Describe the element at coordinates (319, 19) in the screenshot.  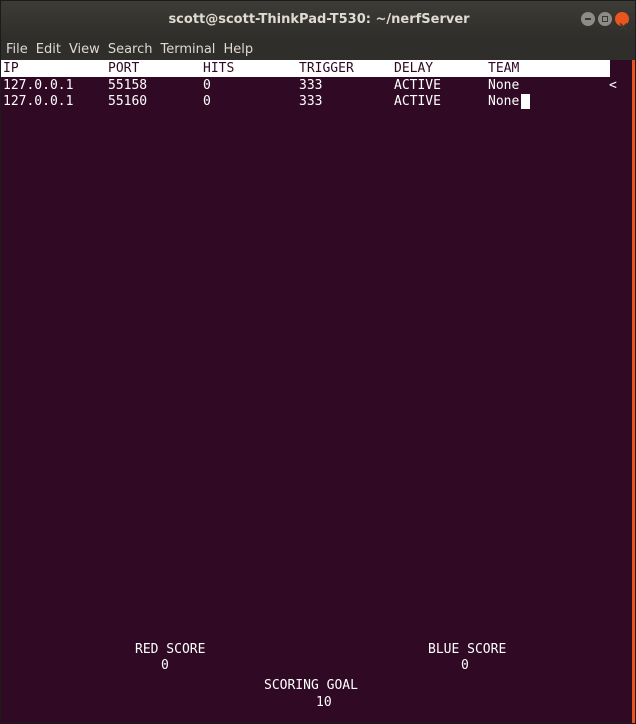
I see `window-title: scott@scott-ThinkPad-T530: ~/nerfServer` at that location.